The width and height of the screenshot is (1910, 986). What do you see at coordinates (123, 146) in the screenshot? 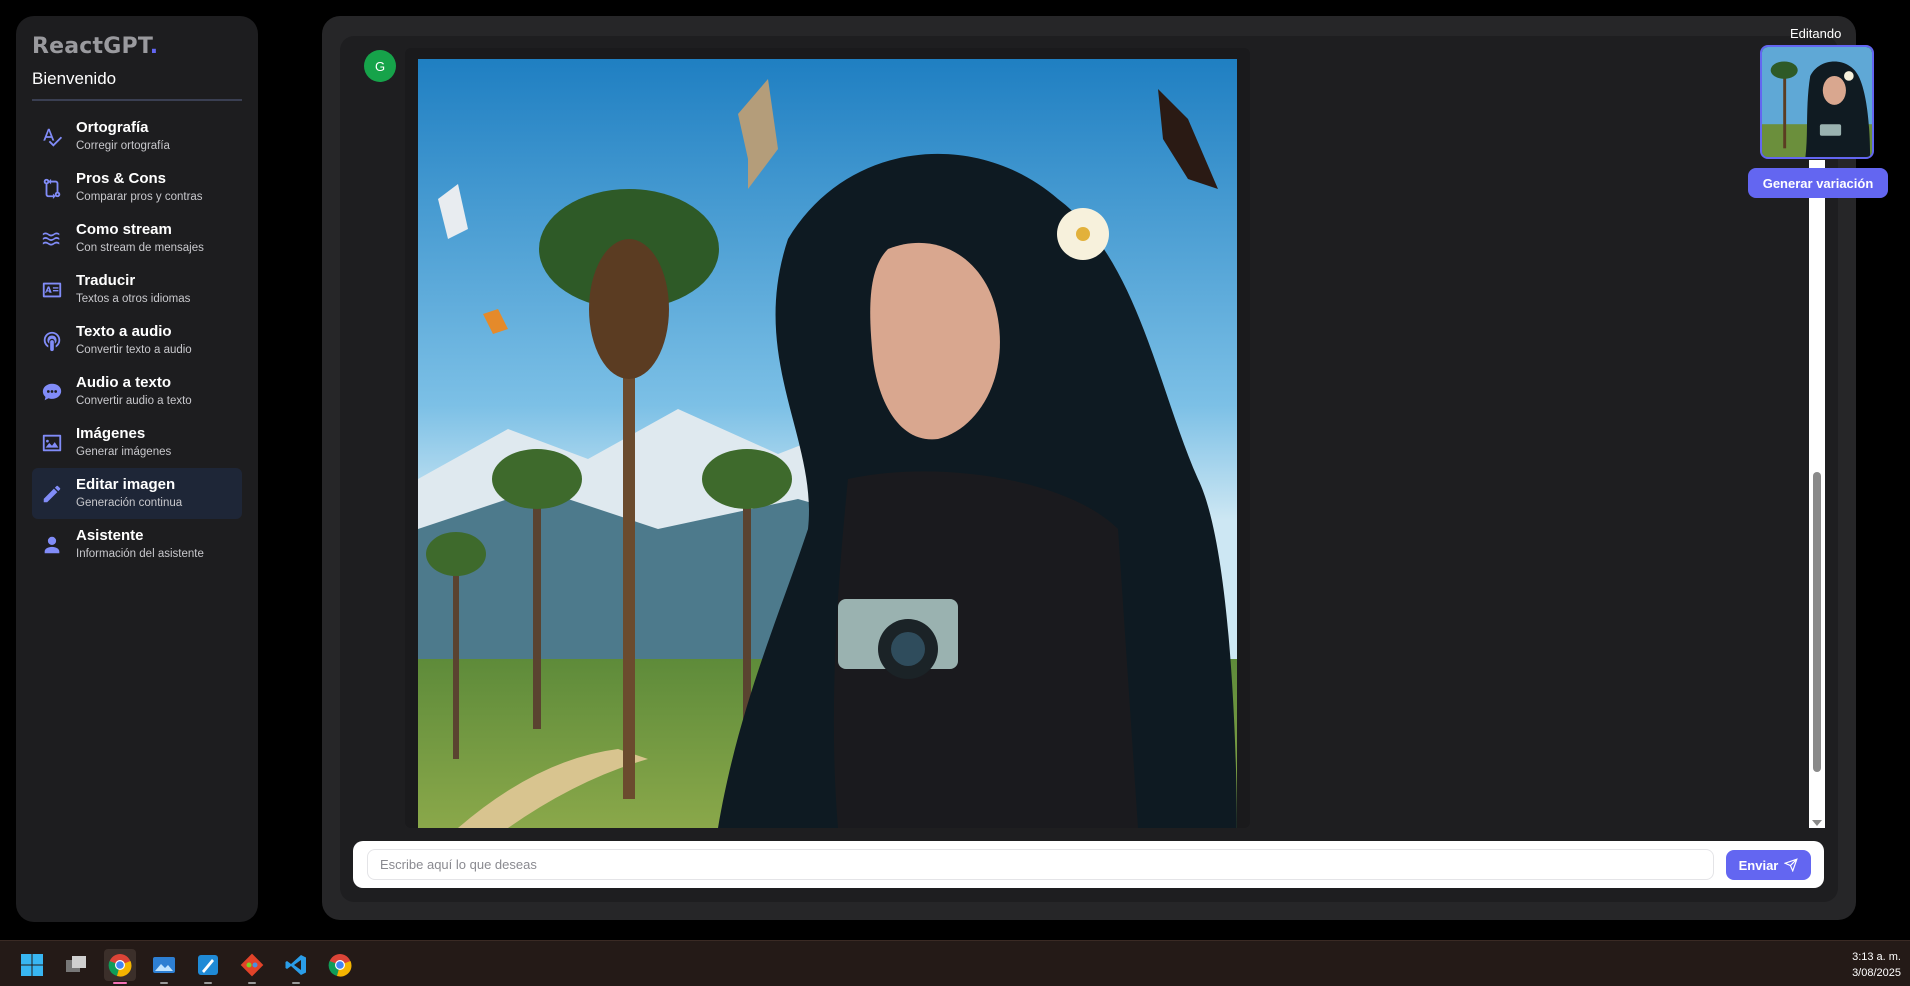
I see `sidebar-item-subtitle: Corregir ortografía` at bounding box center [123, 146].